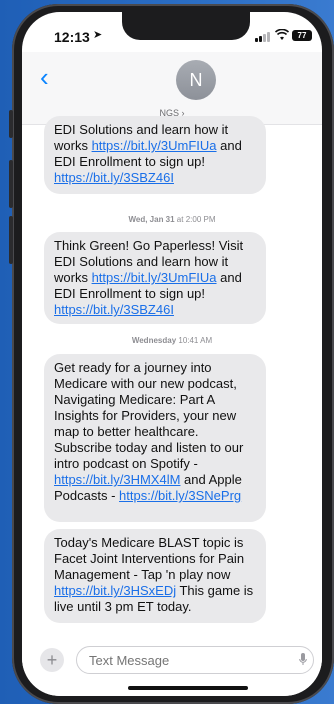 The image size is (334, 704). I want to click on location-arrow-icon: ➤, so click(98, 35).